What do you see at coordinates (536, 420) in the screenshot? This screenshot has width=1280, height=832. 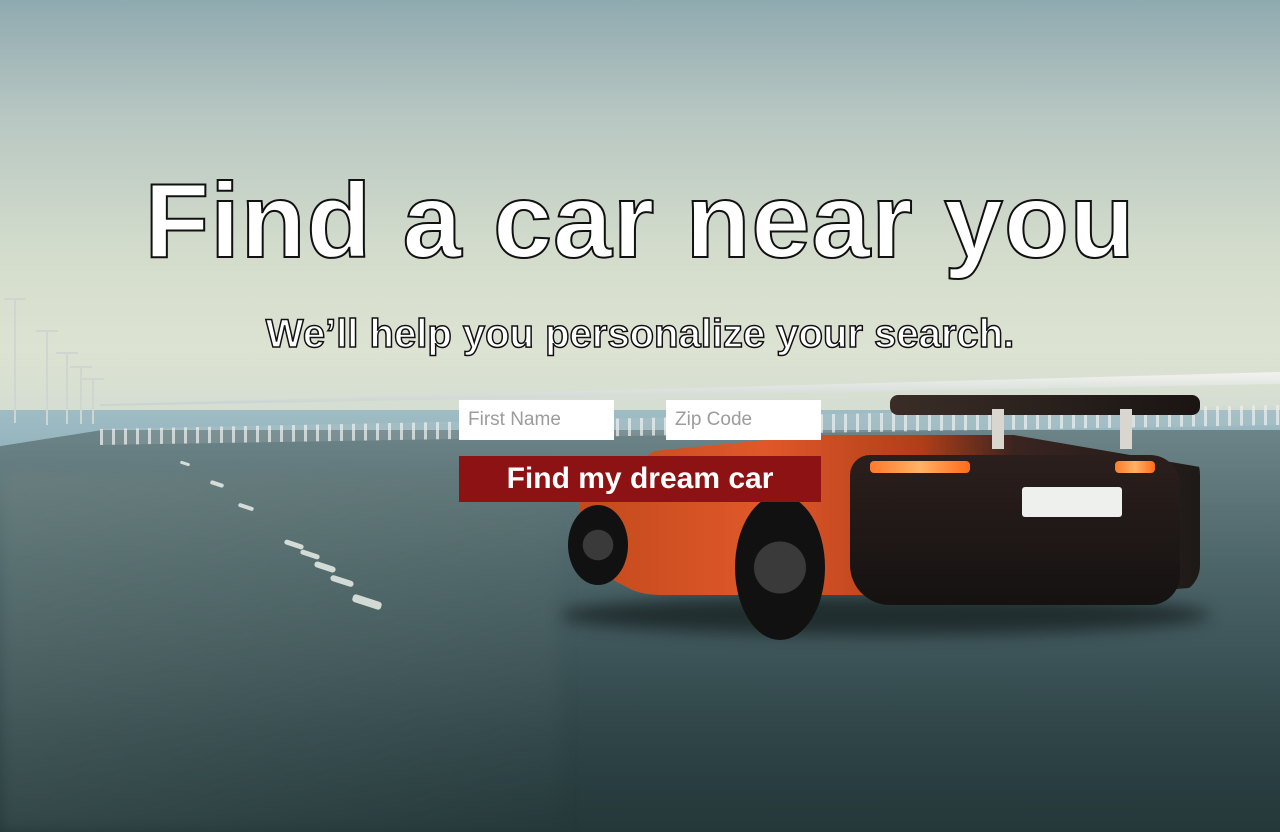 I see `first-name-input` at bounding box center [536, 420].